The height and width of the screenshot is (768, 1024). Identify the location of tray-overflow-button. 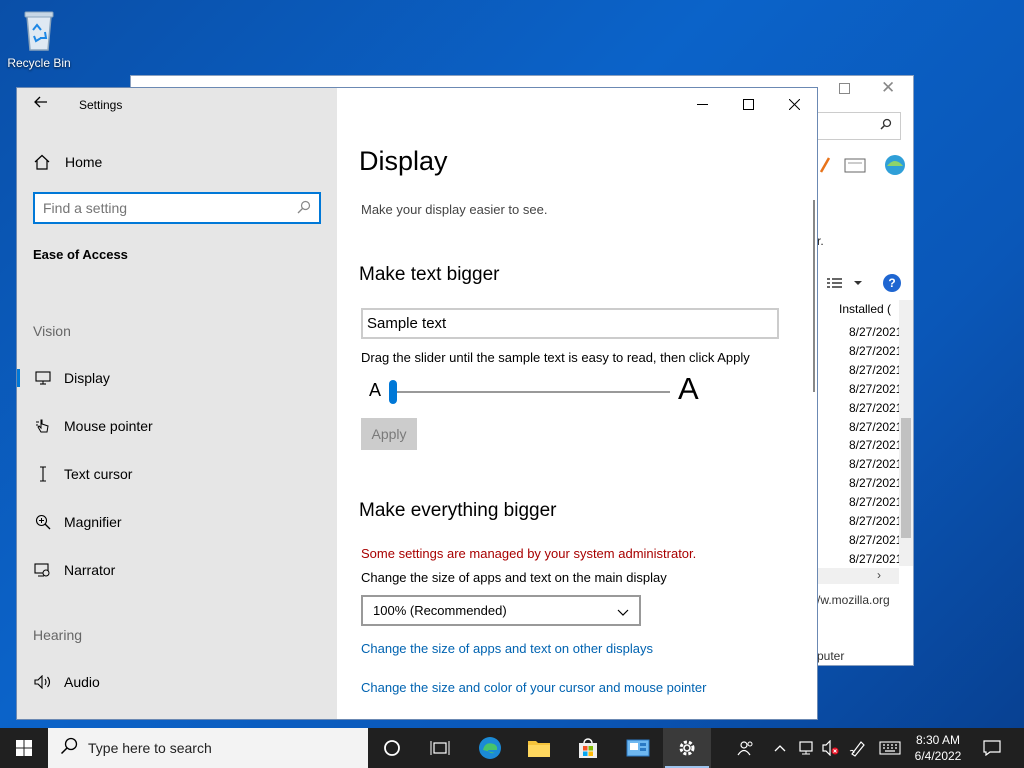
(780, 748).